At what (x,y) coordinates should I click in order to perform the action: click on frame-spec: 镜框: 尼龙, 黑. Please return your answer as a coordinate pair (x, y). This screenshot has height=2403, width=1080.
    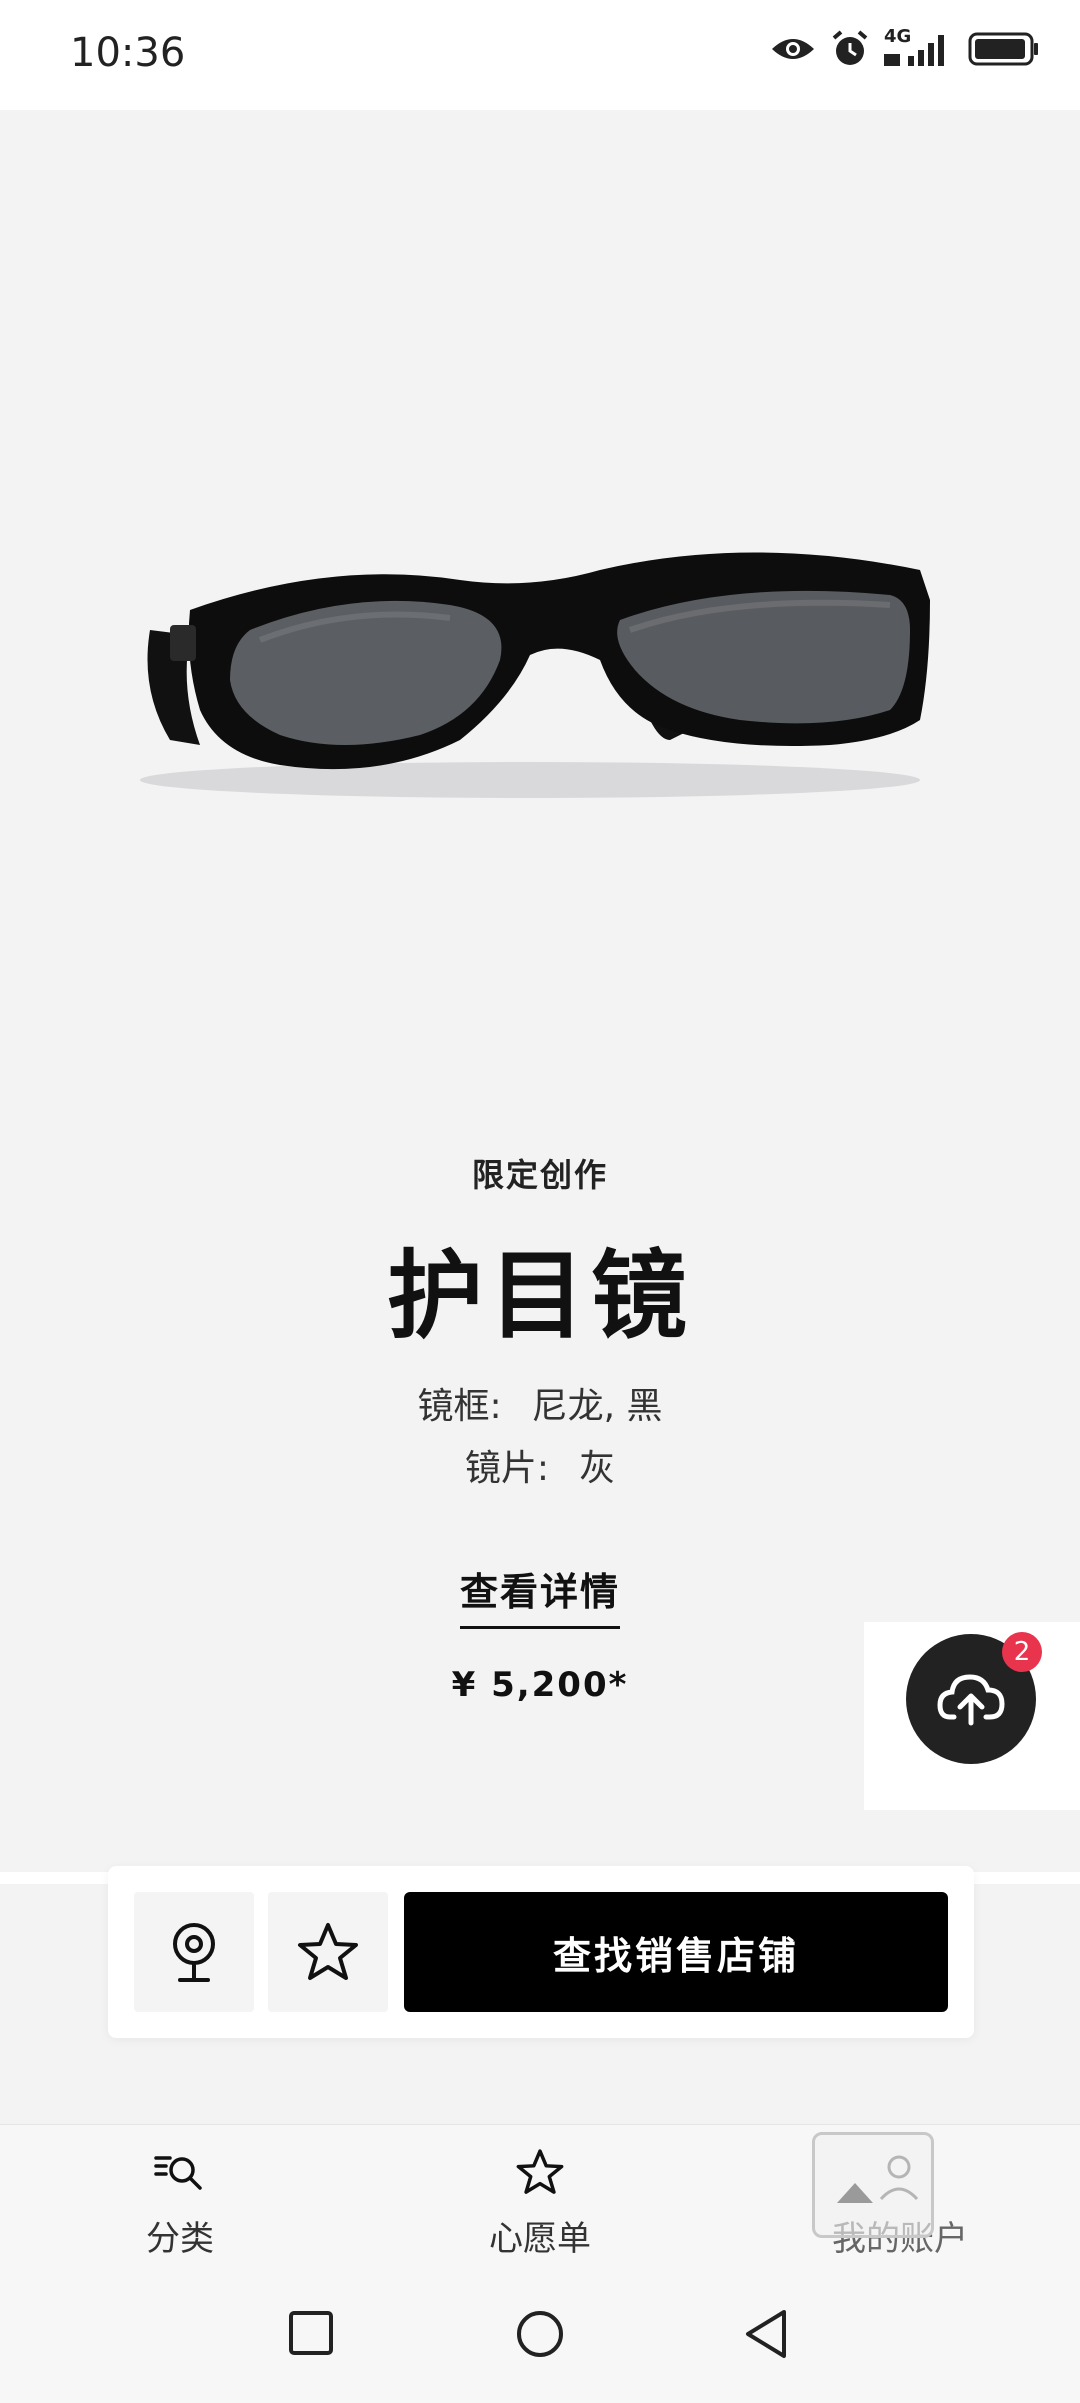
    Looking at the image, I should click on (540, 1403).